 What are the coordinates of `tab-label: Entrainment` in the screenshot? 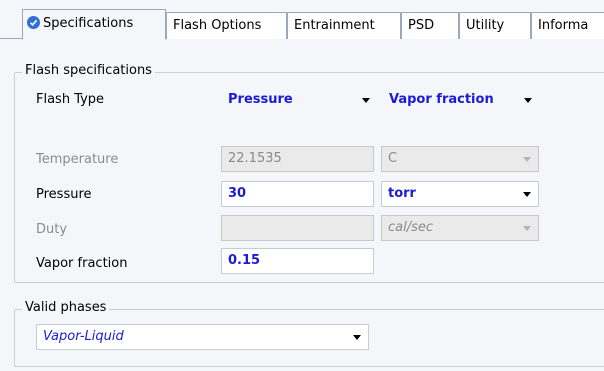 It's located at (334, 25).